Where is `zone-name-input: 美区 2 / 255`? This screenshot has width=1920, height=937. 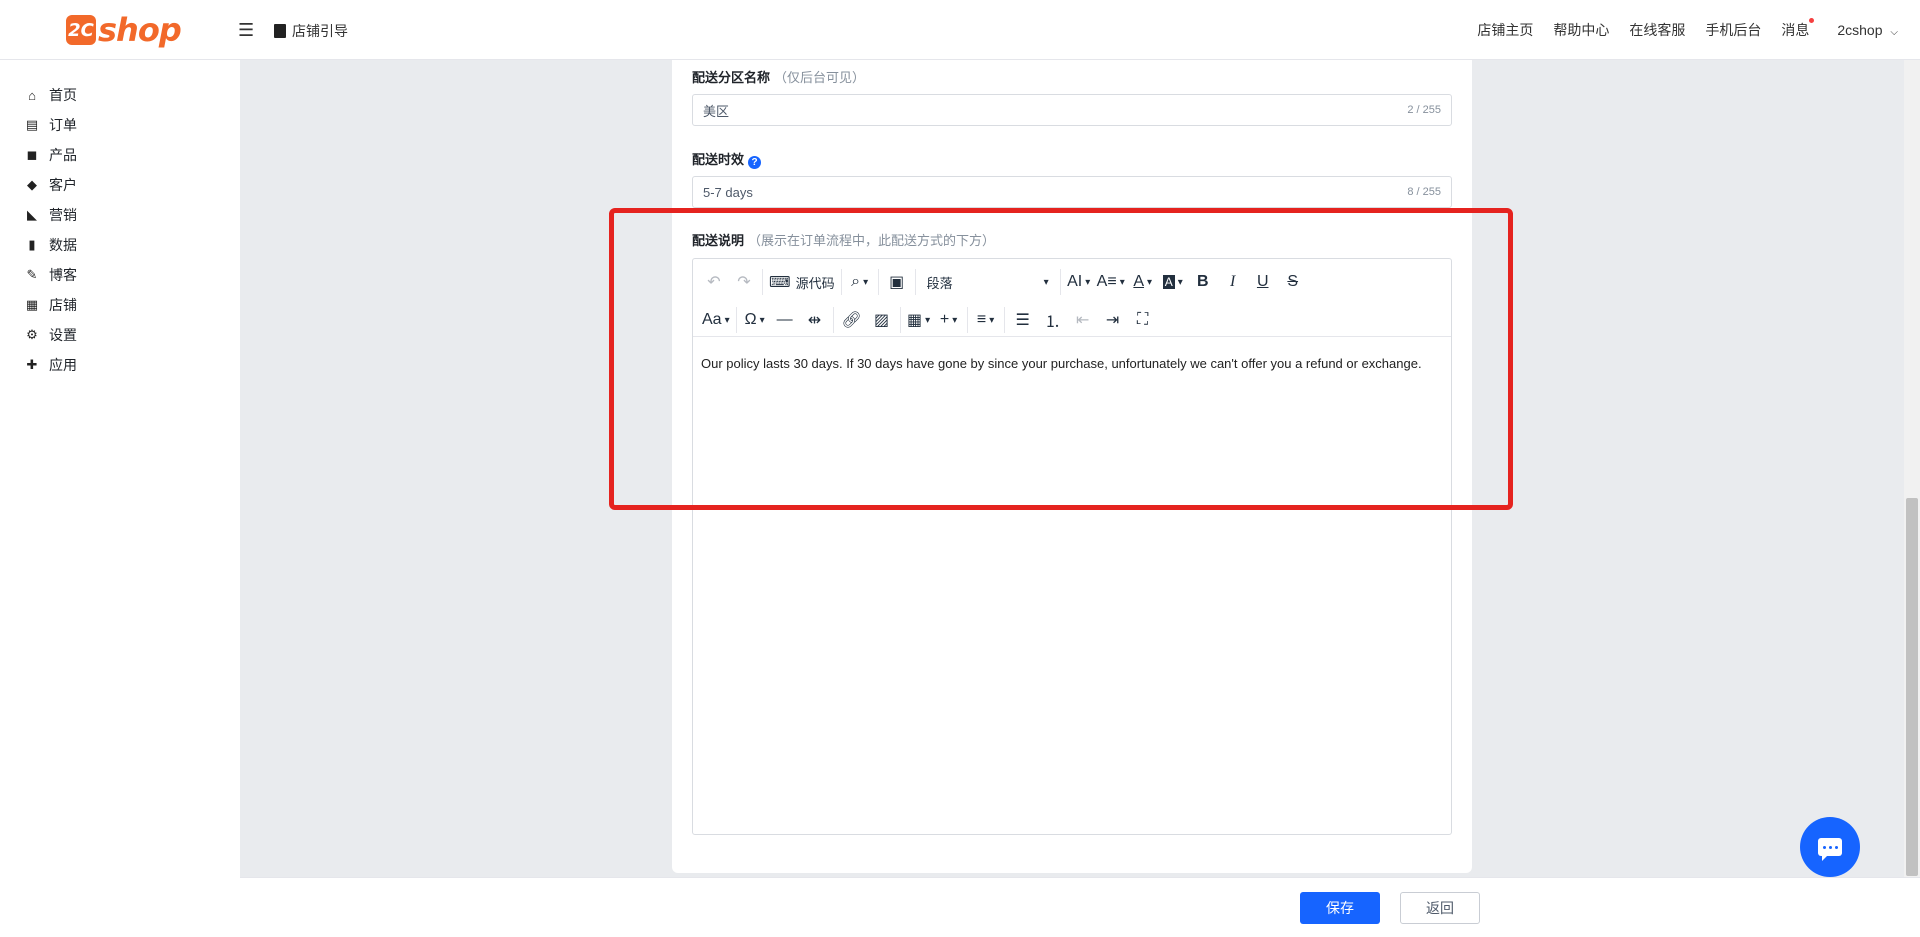 zone-name-input: 美区 2 / 255 is located at coordinates (1072, 110).